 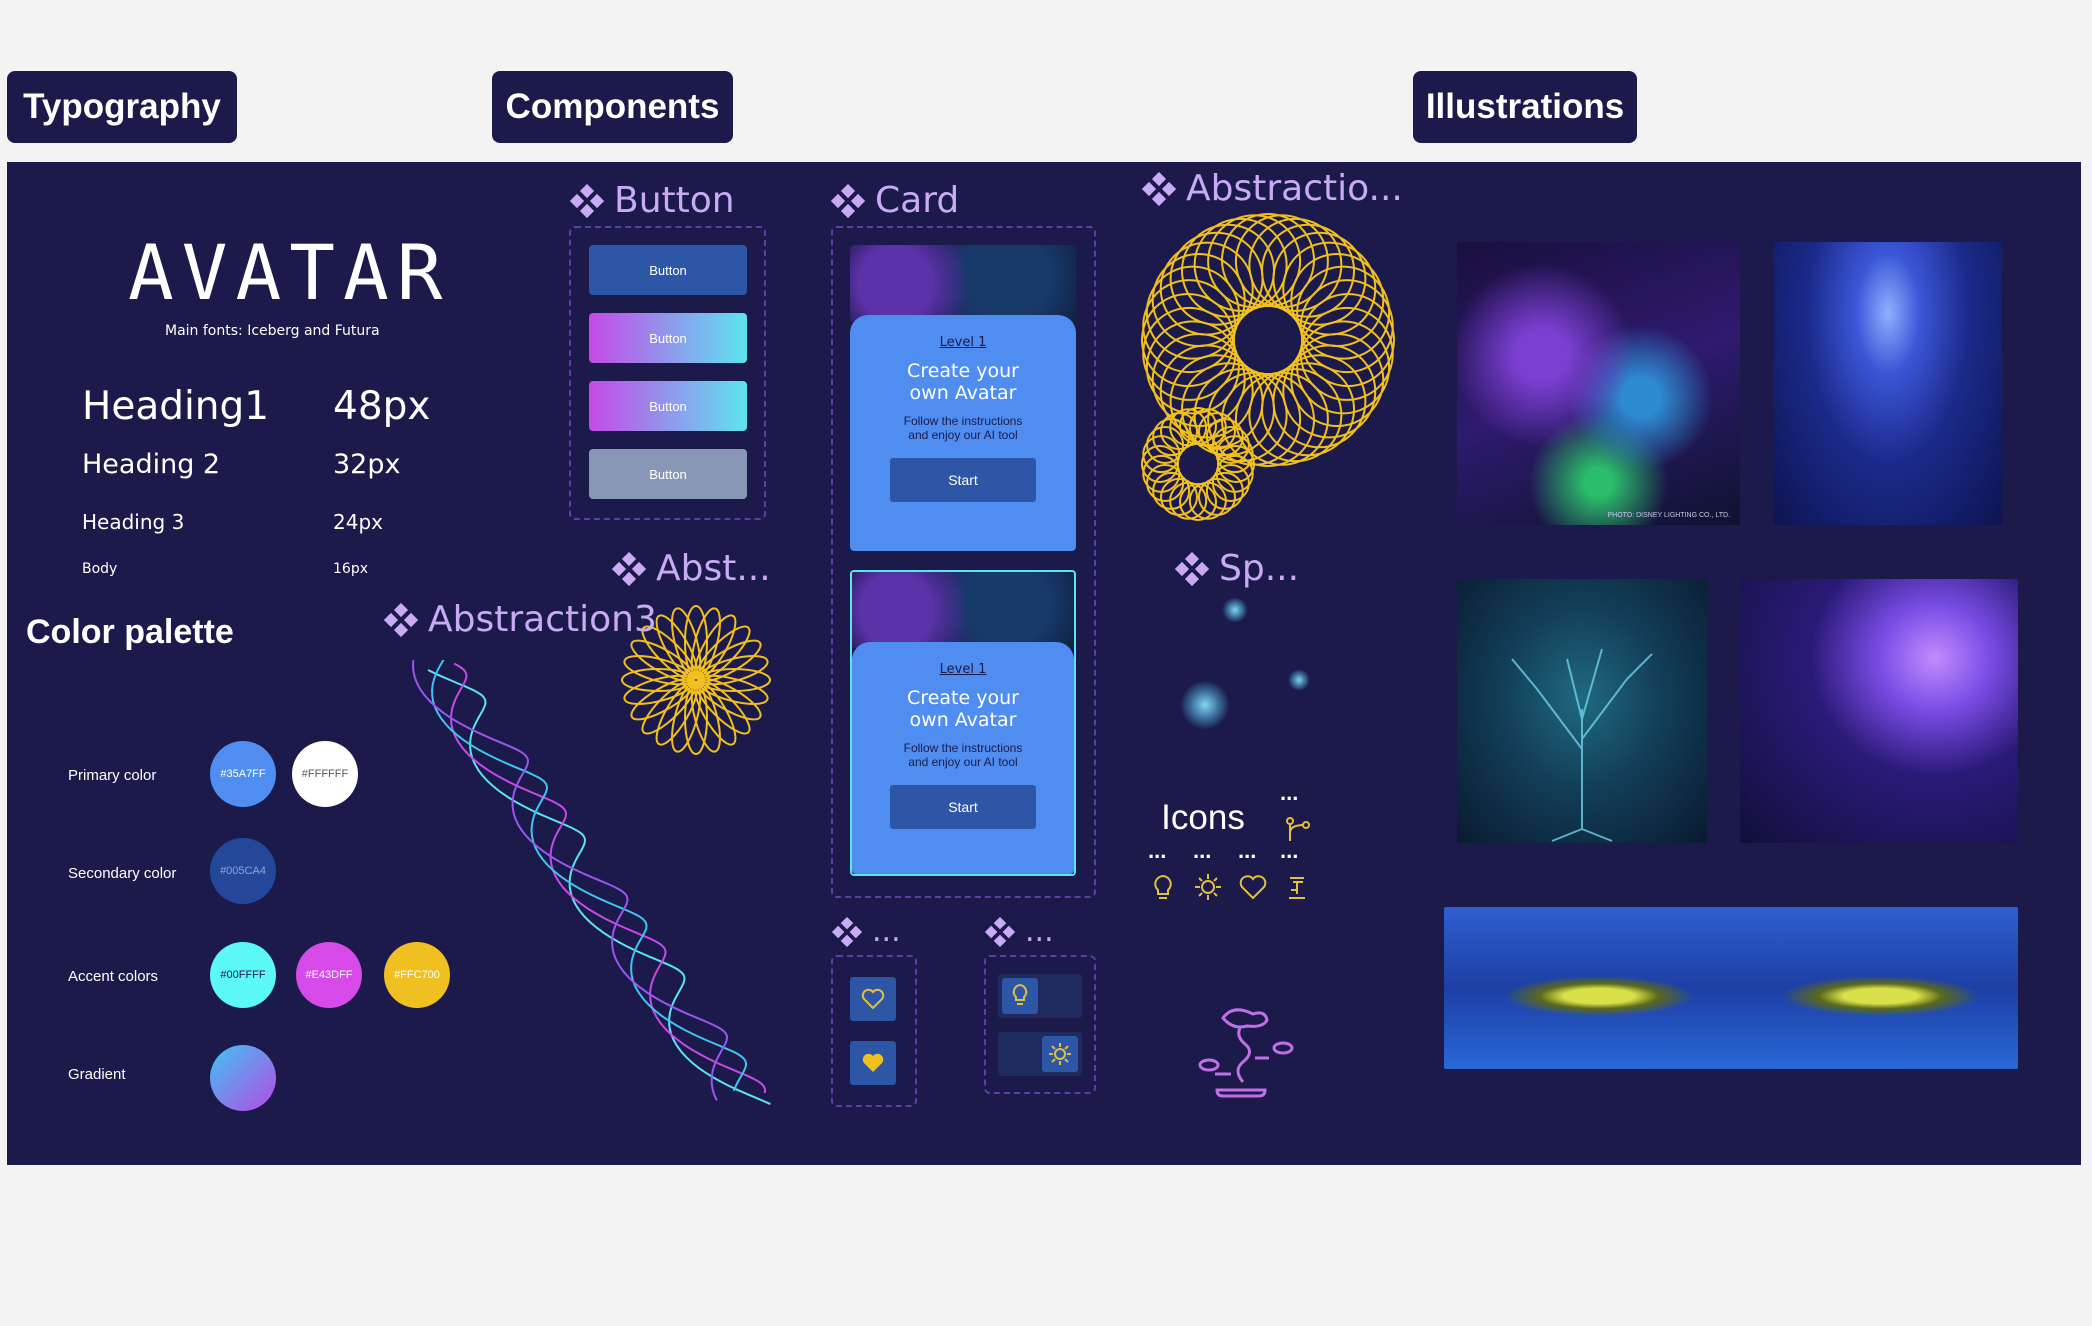 I want to click on heart-filled-icon, so click(x=873, y=1062).